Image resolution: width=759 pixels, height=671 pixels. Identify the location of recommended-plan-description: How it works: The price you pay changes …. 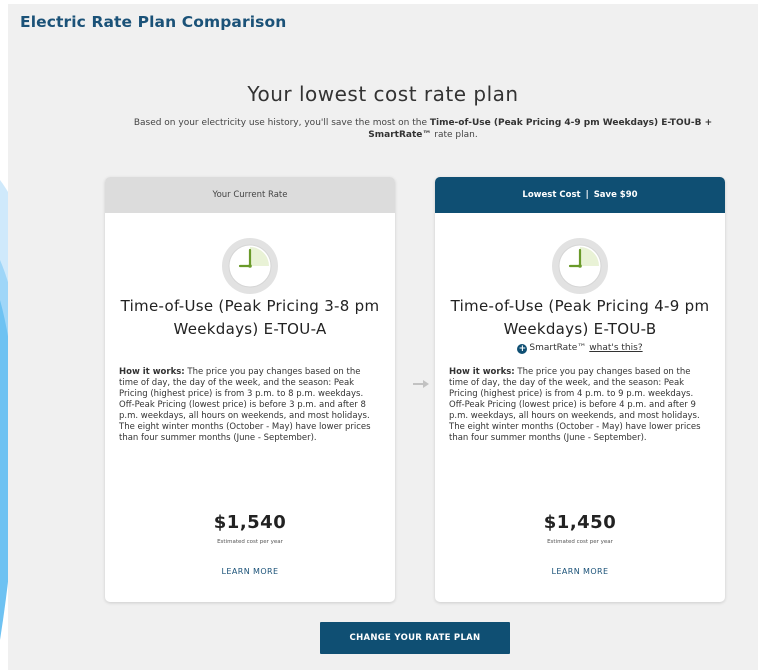
(580, 405).